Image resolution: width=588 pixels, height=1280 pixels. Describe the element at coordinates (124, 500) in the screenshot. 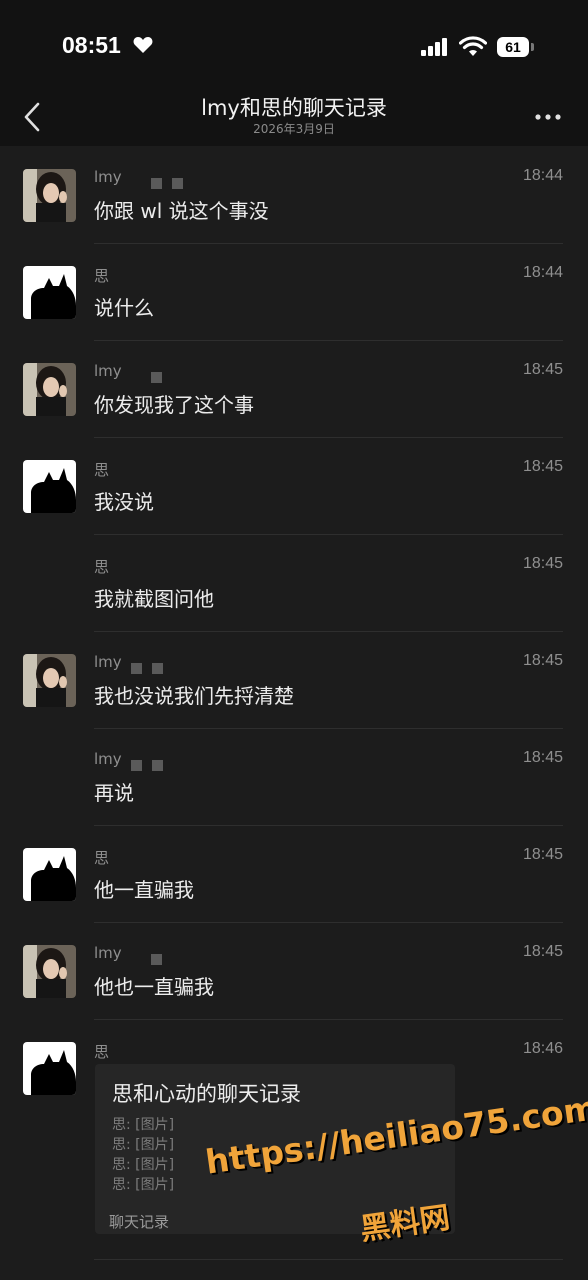

I see `message-text: 我没说` at that location.